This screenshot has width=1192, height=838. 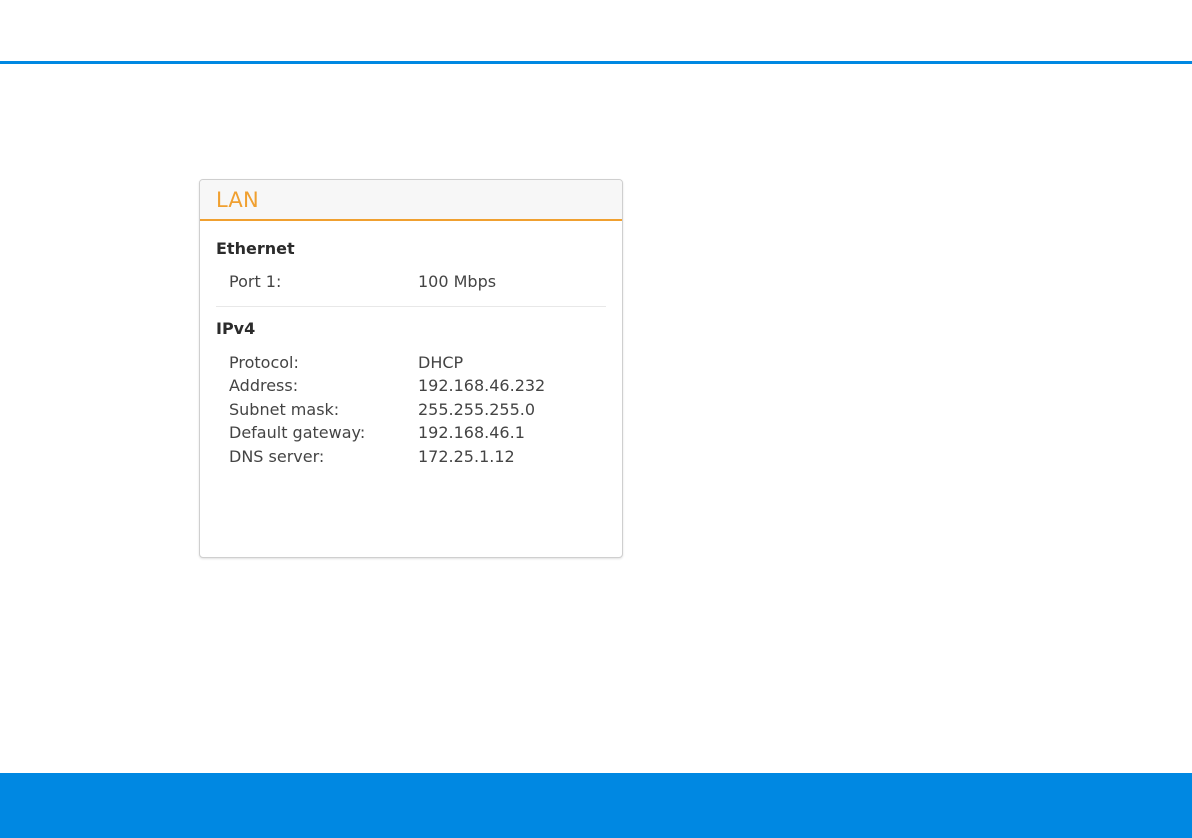 I want to click on ipv4-row-address: Address: 192.168.46.232, so click(x=411, y=386).